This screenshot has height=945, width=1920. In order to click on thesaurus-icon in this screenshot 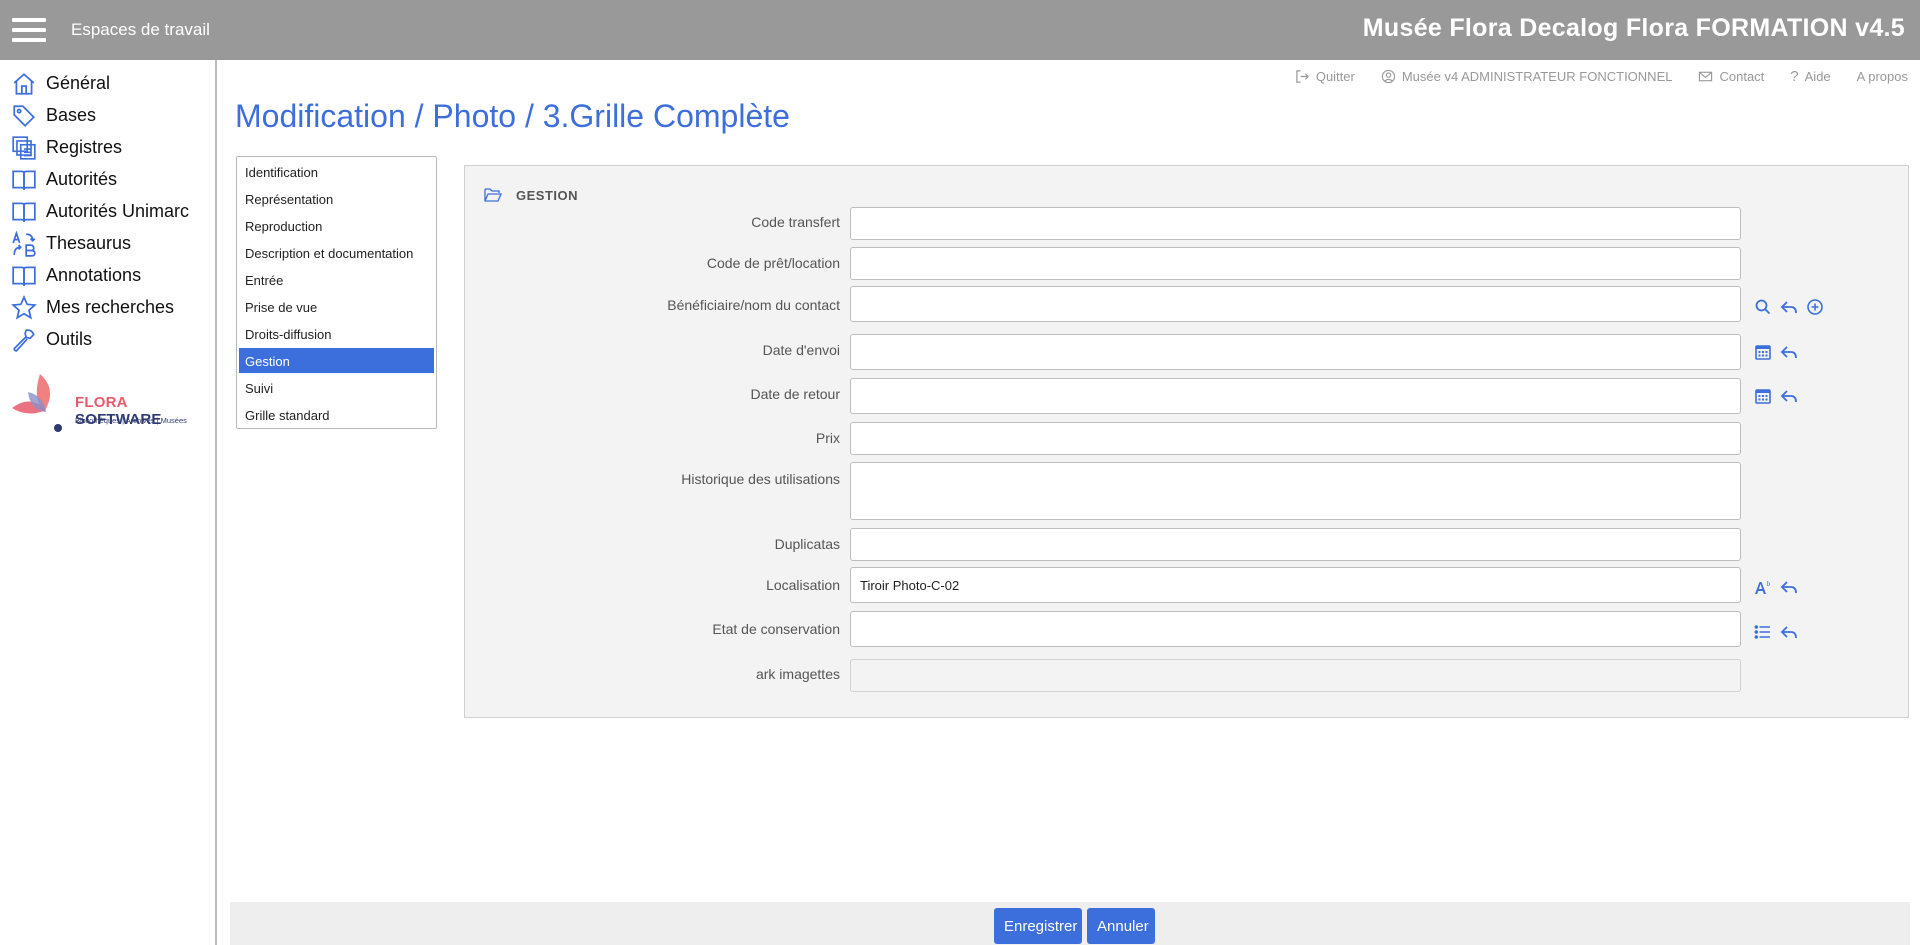, I will do `click(24, 244)`.